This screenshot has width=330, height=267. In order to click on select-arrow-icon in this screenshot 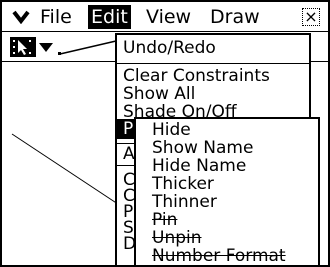, I will do `click(22, 47)`.